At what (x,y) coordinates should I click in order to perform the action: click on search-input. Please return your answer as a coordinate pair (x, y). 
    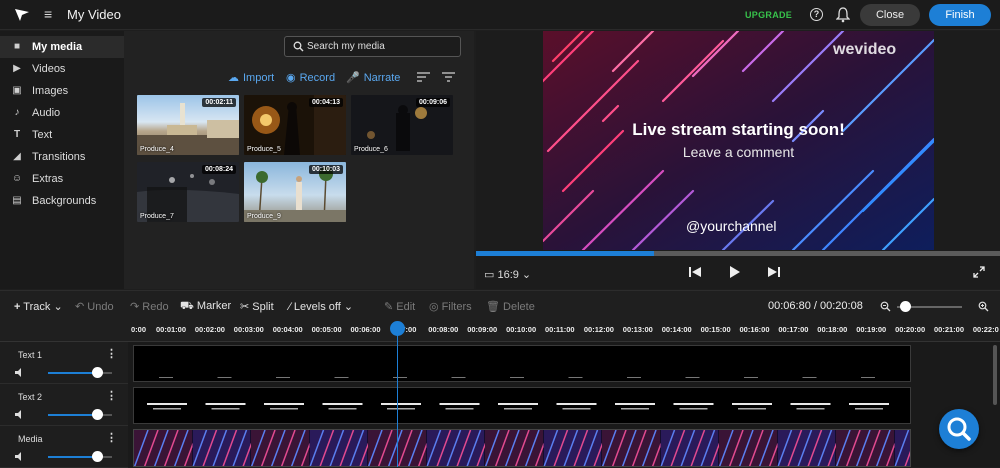
    Looking at the image, I should click on (382, 46).